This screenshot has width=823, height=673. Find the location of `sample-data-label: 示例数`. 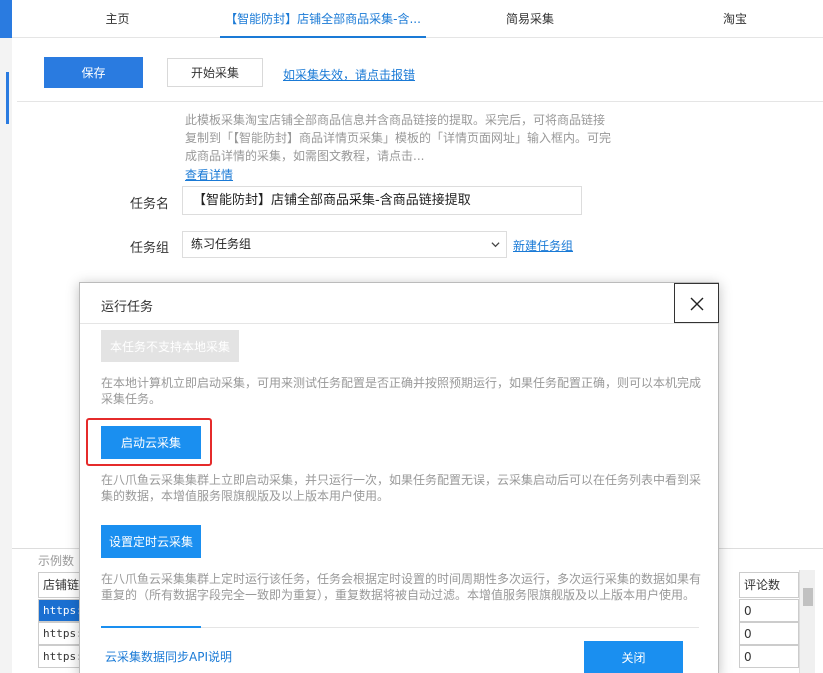

sample-data-label: 示例数 is located at coordinates (56, 561).